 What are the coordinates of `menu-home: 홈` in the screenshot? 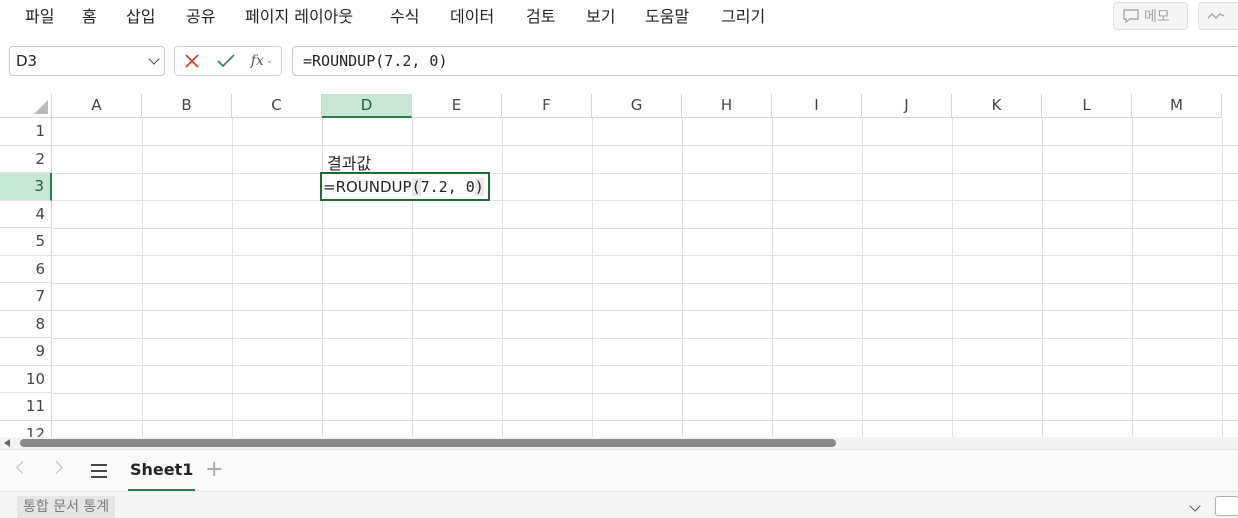 It's located at (89, 18).